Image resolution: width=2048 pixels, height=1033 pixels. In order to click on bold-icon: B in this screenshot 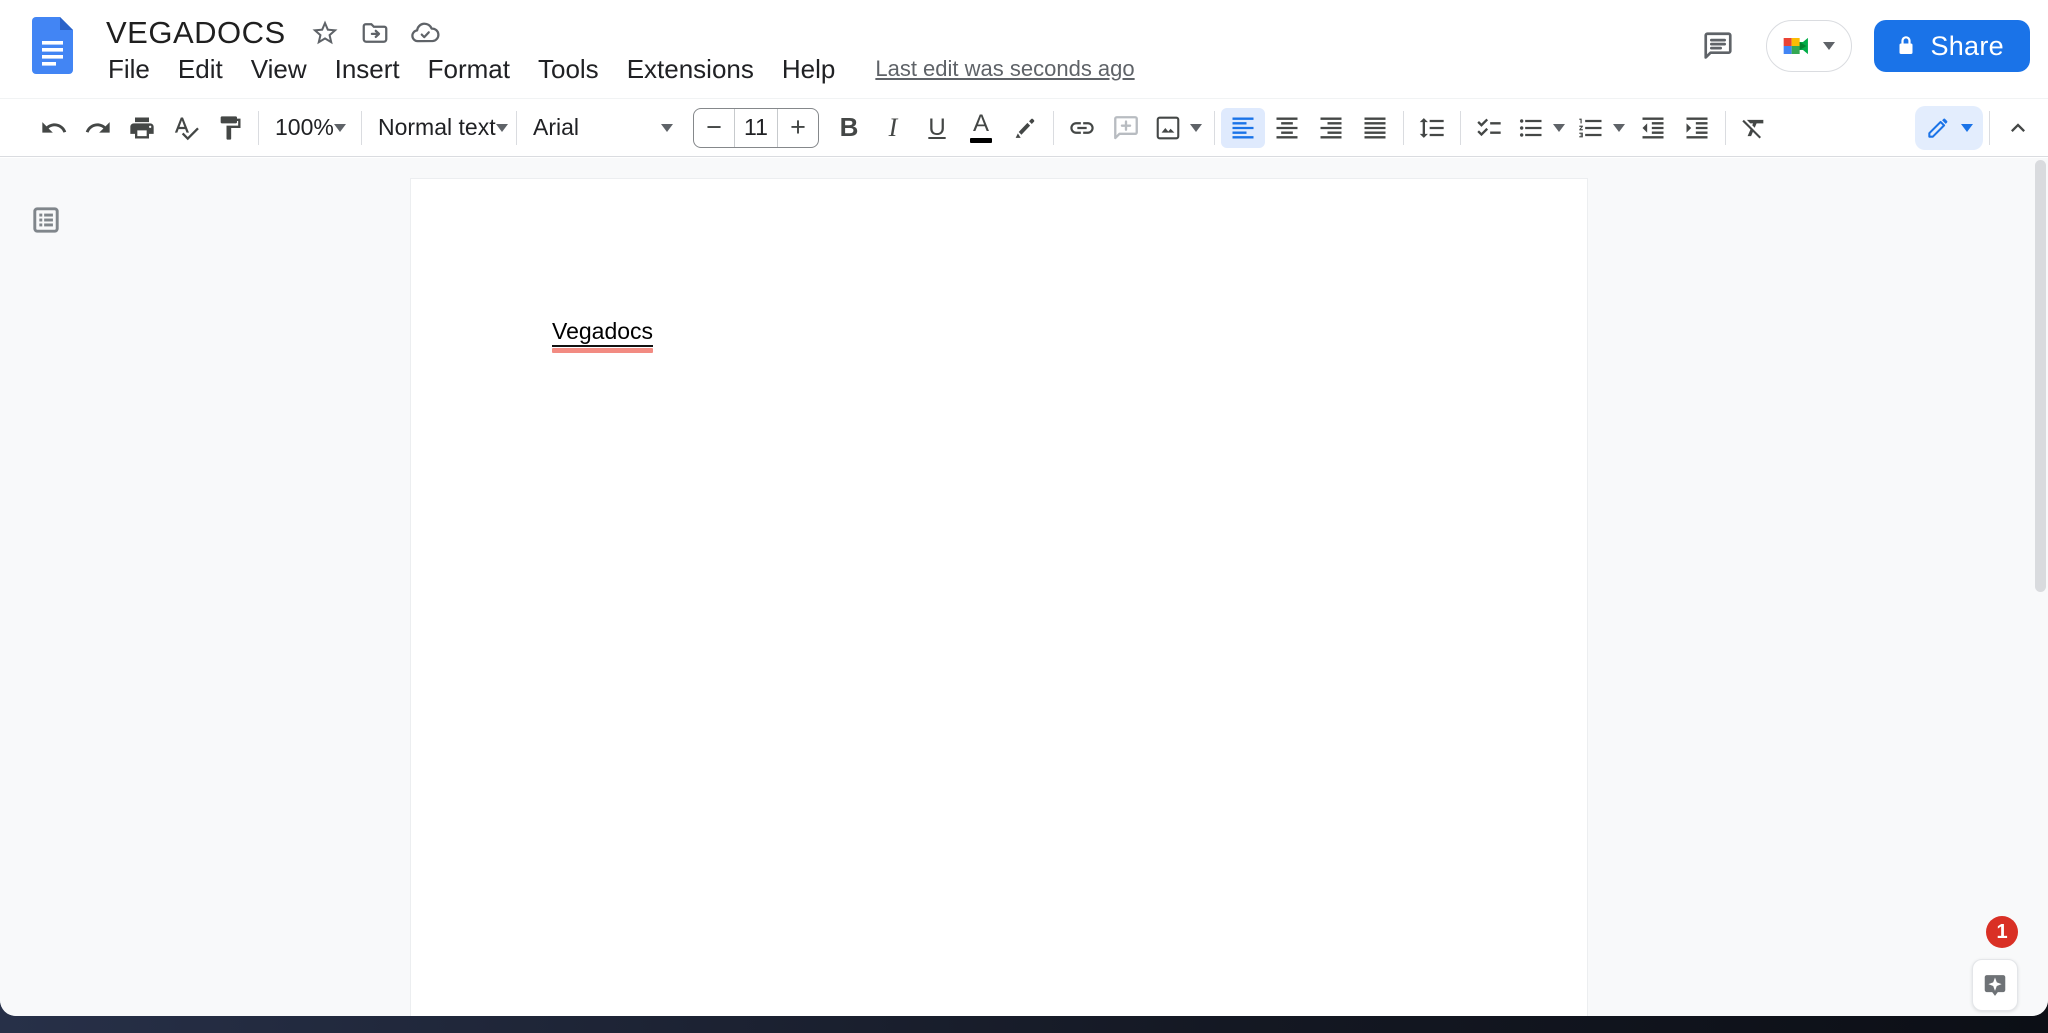, I will do `click(849, 127)`.